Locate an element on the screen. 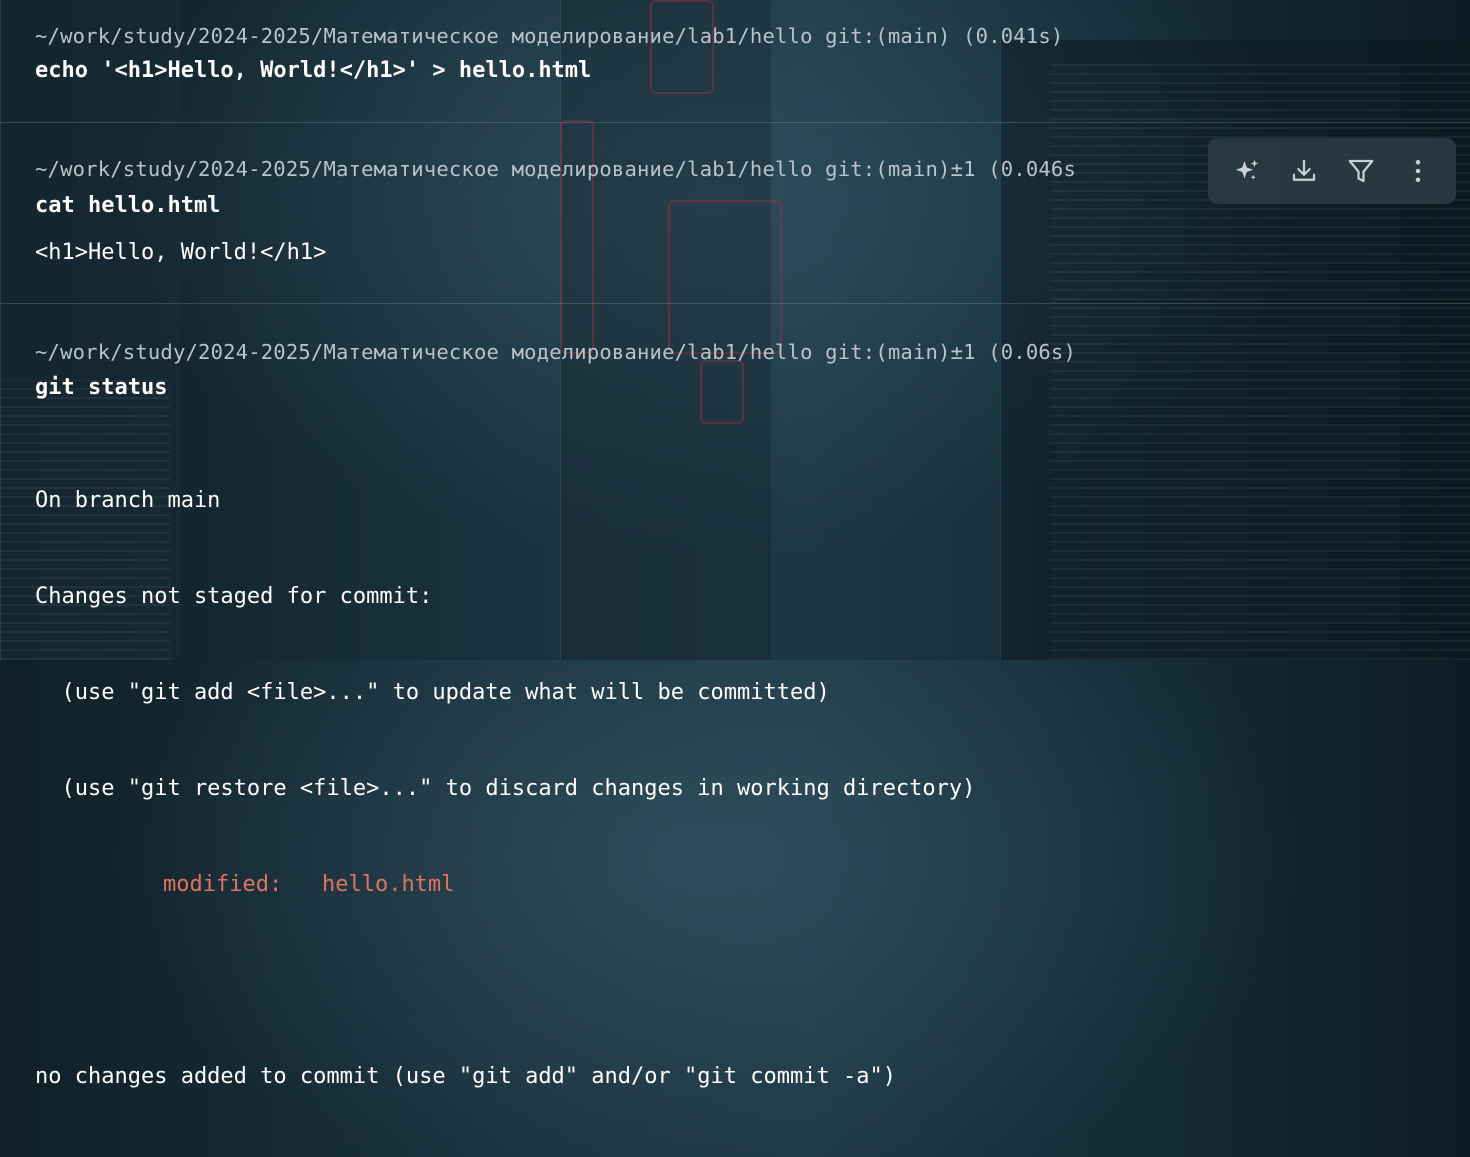 The image size is (1470, 1157). ai-sparkle-button is located at coordinates (1247, 171).